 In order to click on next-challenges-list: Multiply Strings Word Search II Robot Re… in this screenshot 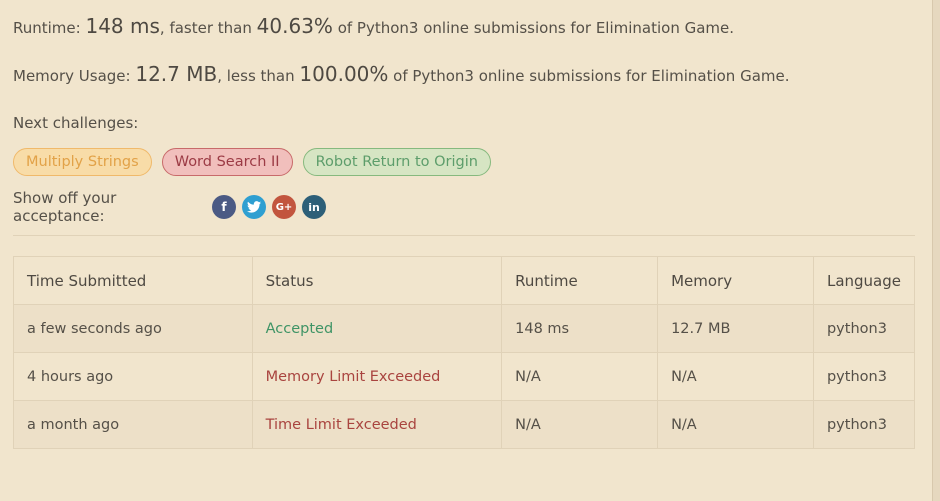, I will do `click(252, 162)`.